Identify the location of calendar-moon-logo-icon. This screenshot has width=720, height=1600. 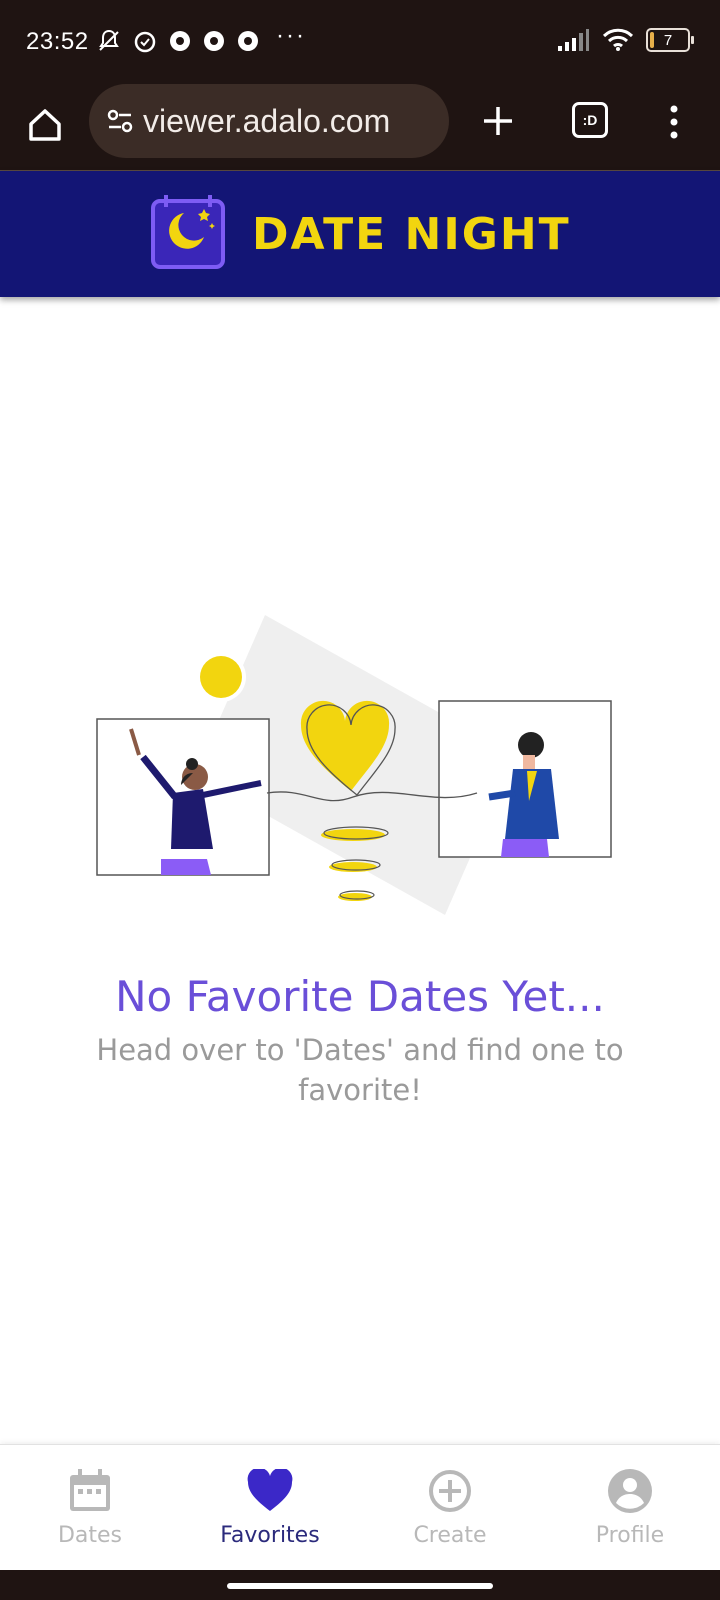
(188, 232).